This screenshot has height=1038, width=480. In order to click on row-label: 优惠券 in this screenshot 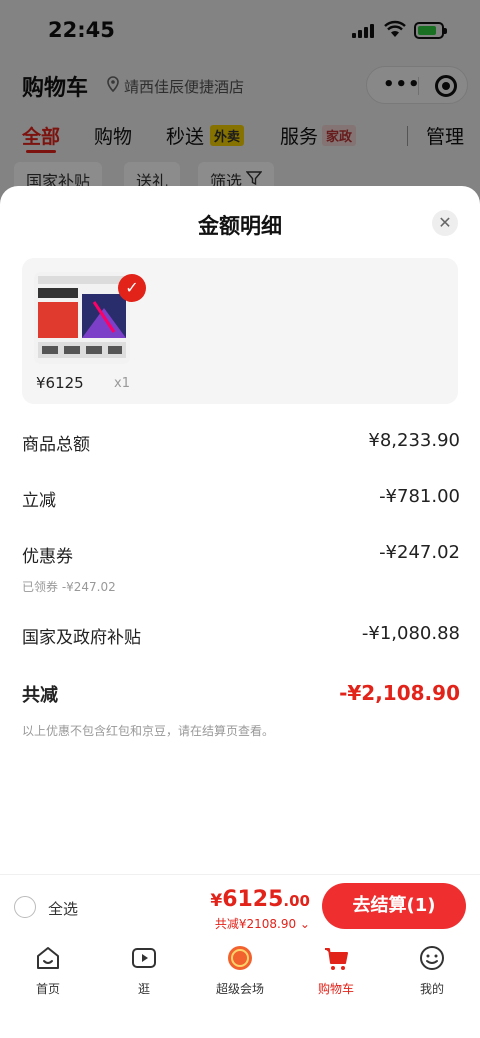, I will do `click(47, 557)`.